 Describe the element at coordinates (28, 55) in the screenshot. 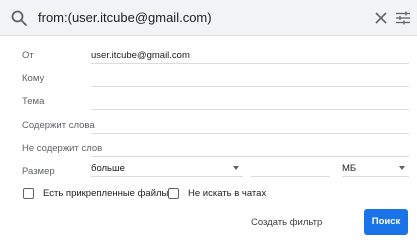

I see `from-label: От` at that location.